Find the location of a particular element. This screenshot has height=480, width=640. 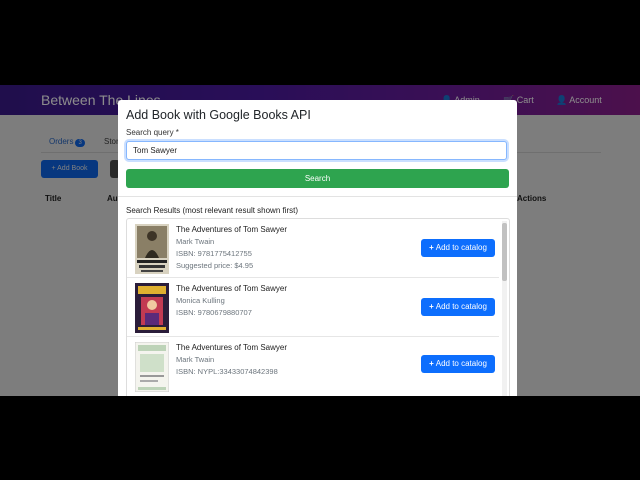

nav-account-link: 👤 Account is located at coordinates (579, 100).